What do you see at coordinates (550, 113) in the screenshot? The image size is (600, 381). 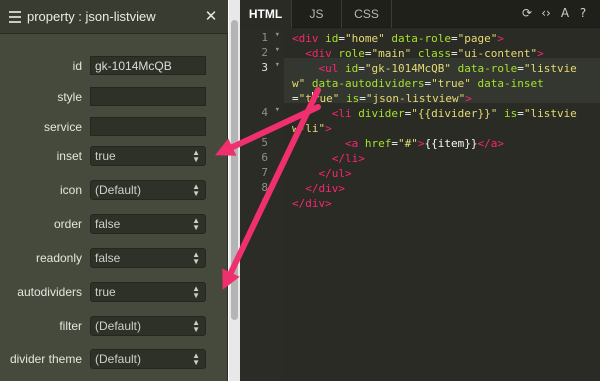 I see `code-token: "listvie` at bounding box center [550, 113].